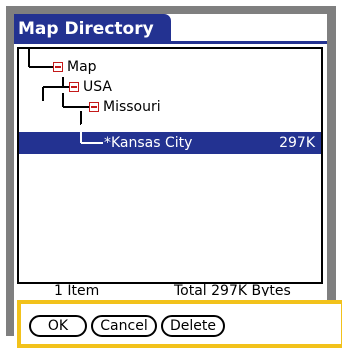  What do you see at coordinates (77, 289) in the screenshot?
I see `item-count: 1 Item` at bounding box center [77, 289].